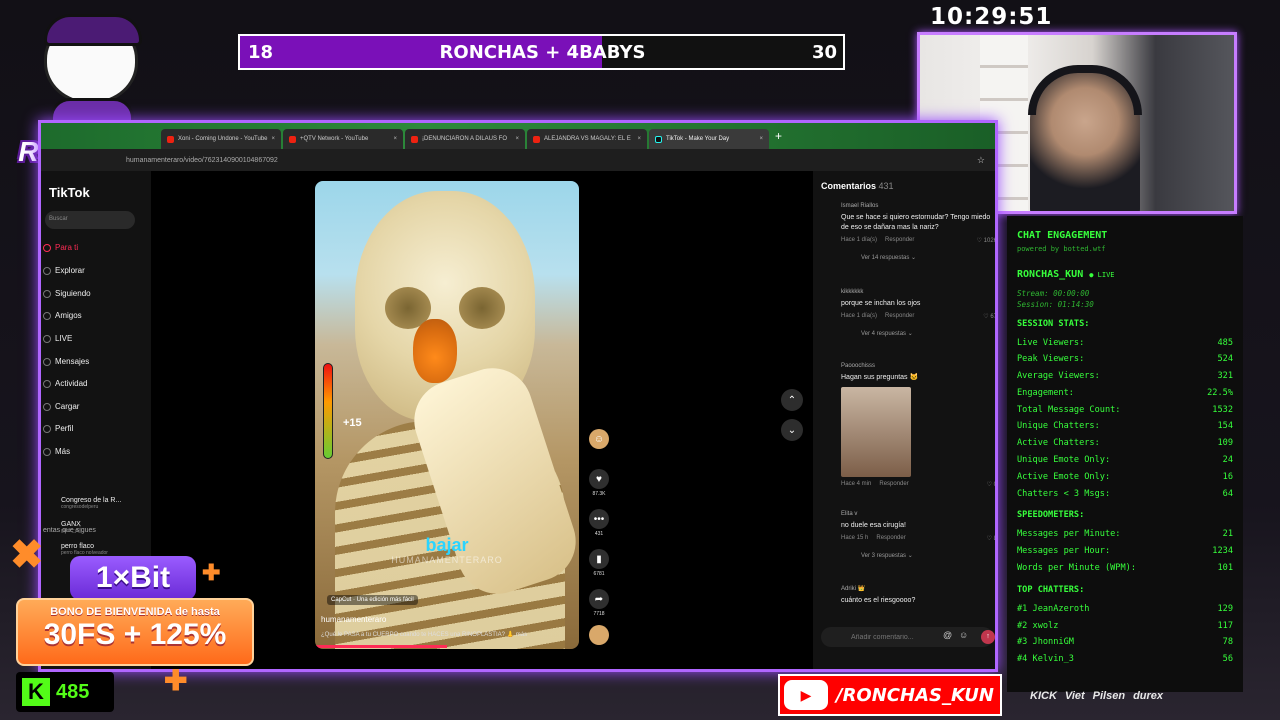  What do you see at coordinates (1051, 515) in the screenshot?
I see `section-header: SPEEDOMETERS:` at bounding box center [1051, 515].